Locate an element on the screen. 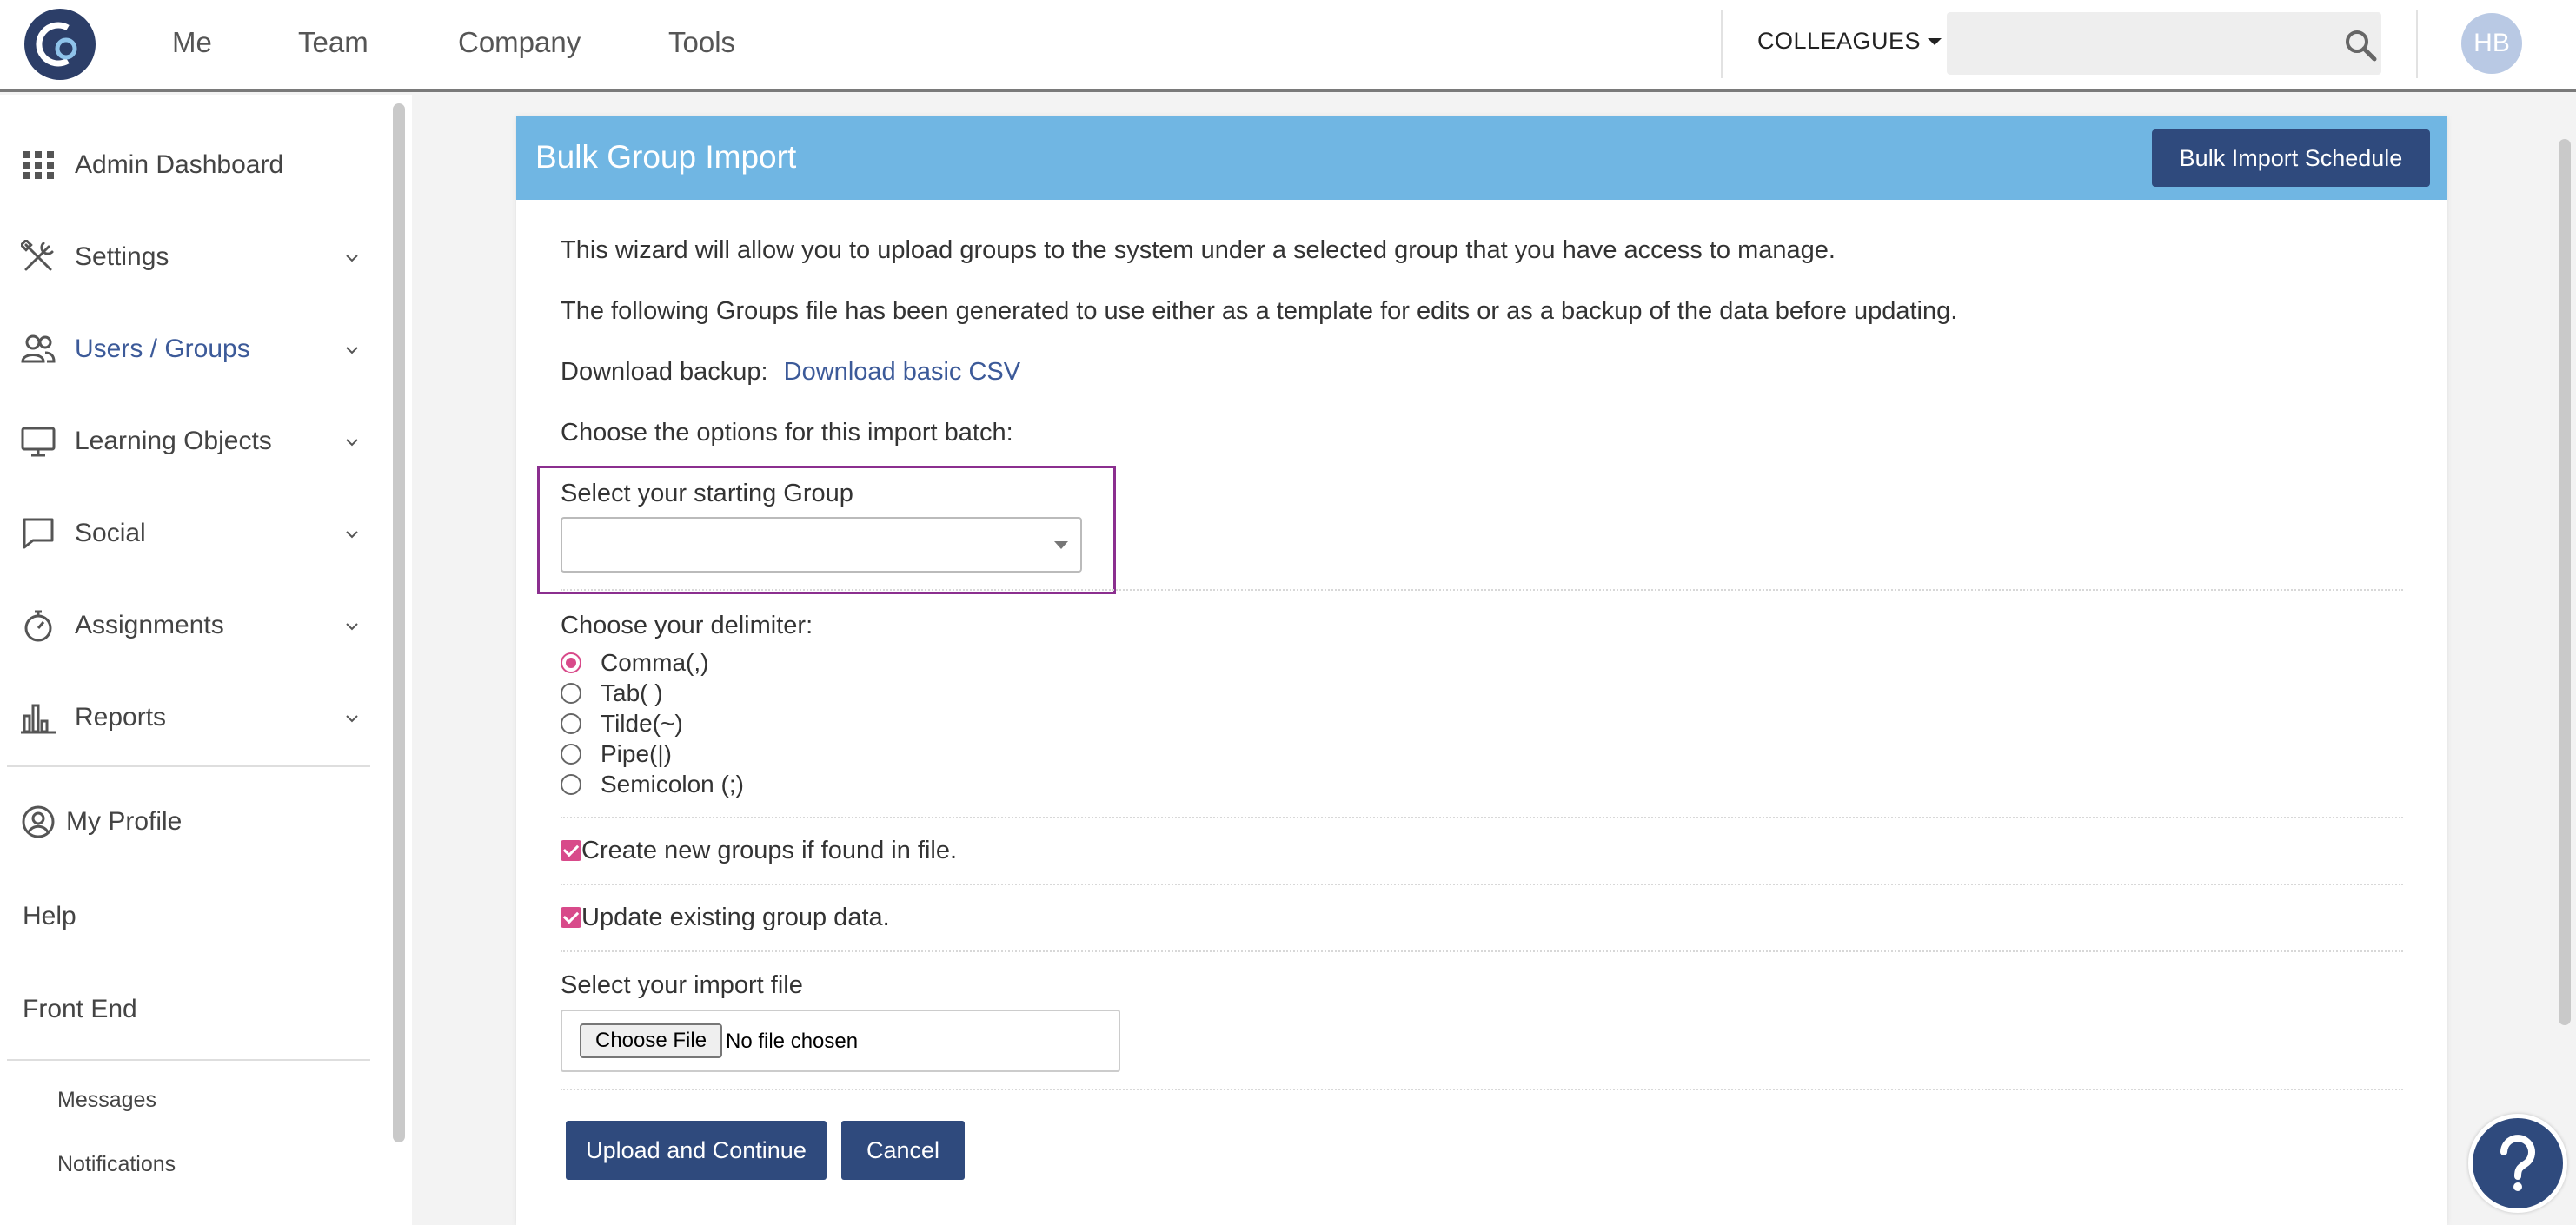  sidebar-item-help: Help is located at coordinates (49, 916).